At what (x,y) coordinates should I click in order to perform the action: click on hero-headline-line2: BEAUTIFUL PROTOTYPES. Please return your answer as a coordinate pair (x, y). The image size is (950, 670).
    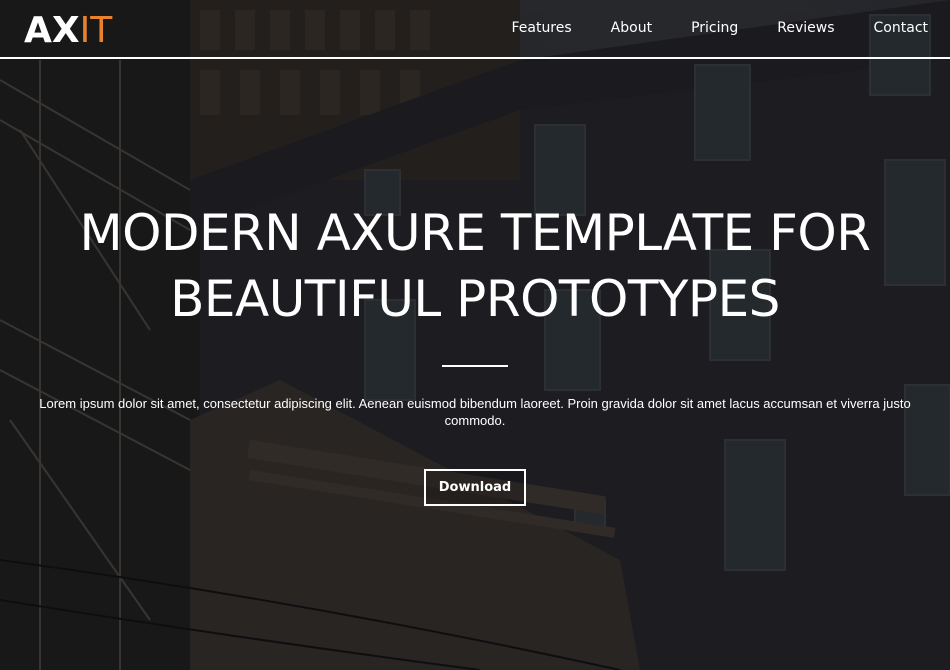
    Looking at the image, I should click on (475, 299).